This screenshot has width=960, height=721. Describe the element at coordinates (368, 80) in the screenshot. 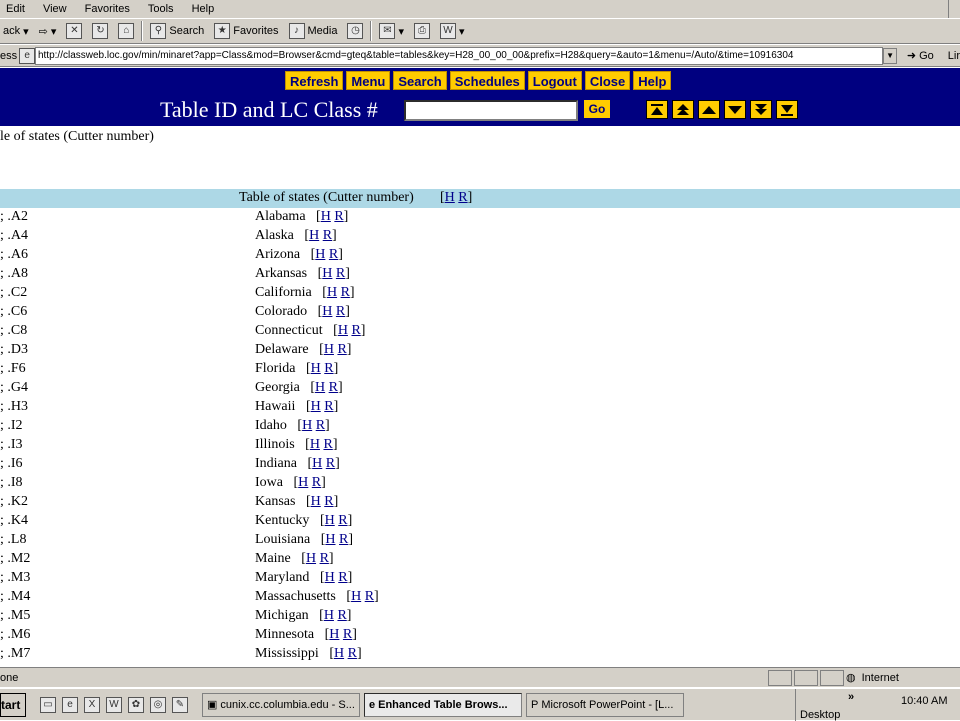

I see `menu-nav-button: Menu` at that location.